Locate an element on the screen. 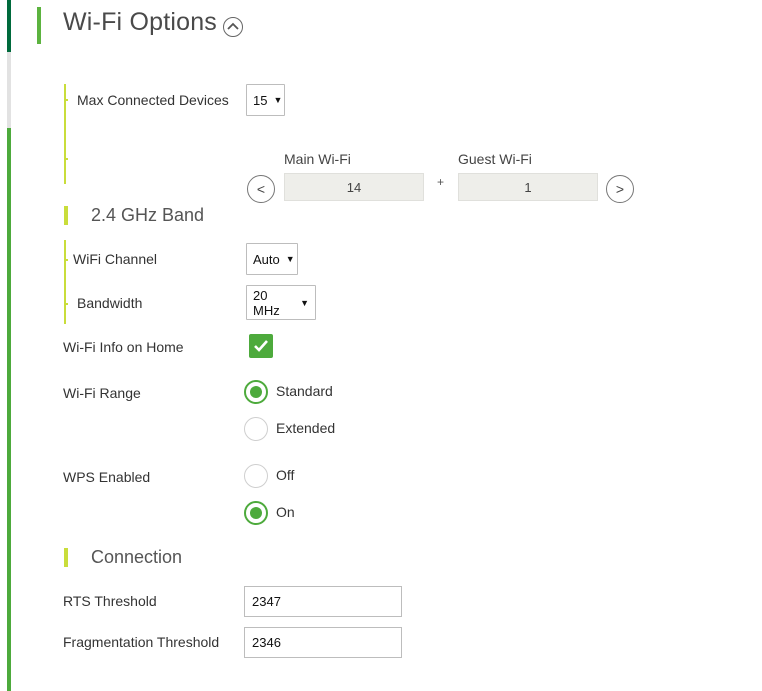 The image size is (762, 691). title-accent-bar is located at coordinates (39, 25).